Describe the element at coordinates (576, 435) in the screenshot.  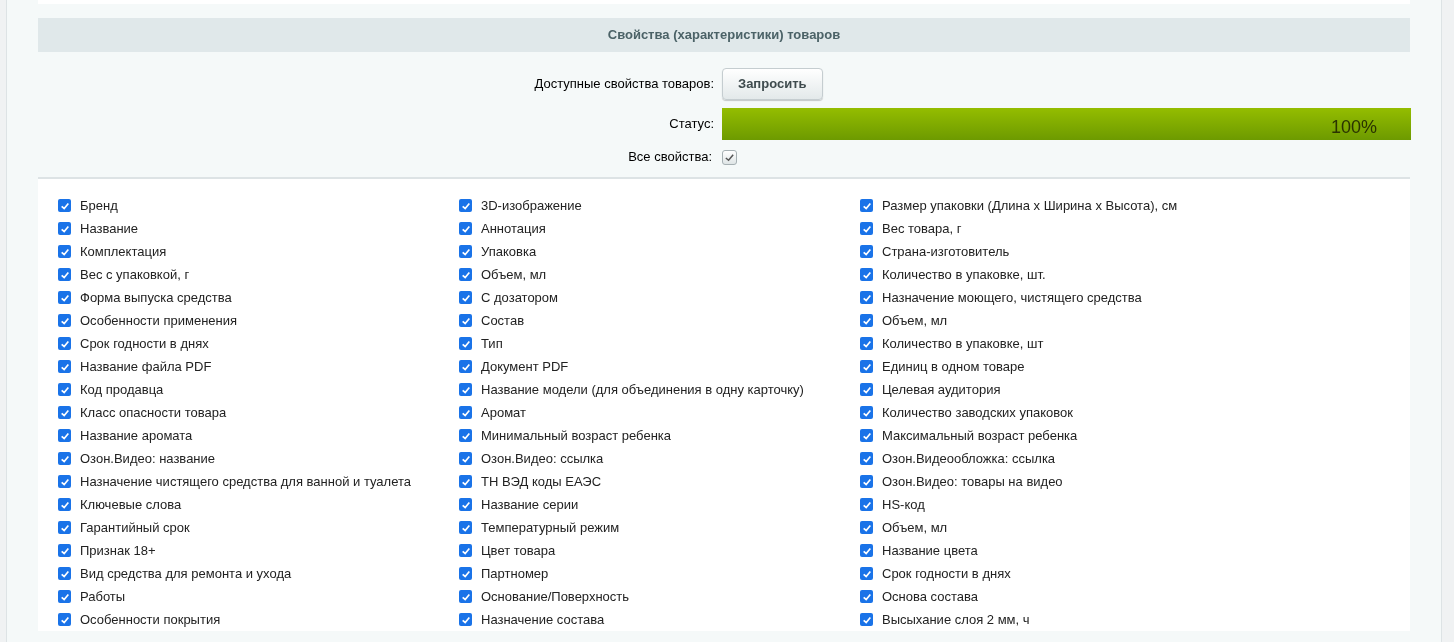
I see `property-label: Минимальный возраст ребенка` at that location.